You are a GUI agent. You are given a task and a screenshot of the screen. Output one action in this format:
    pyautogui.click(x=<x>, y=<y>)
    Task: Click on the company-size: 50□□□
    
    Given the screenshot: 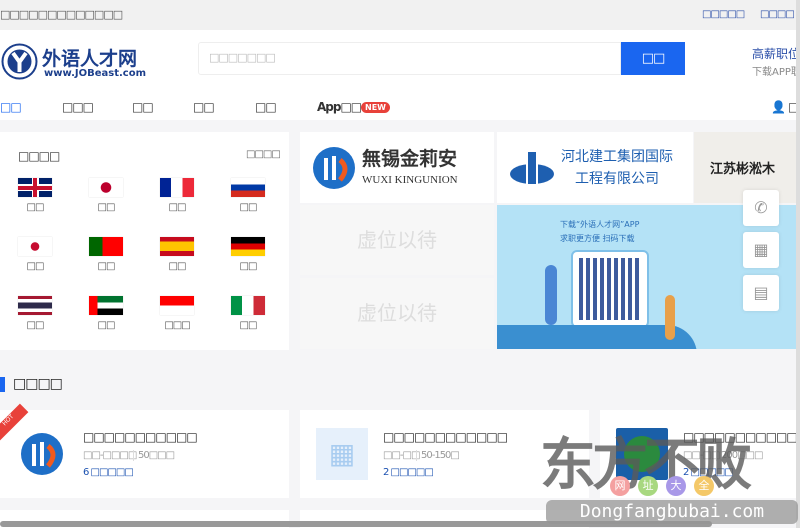 What is the action you would take?
    pyautogui.click(x=154, y=455)
    